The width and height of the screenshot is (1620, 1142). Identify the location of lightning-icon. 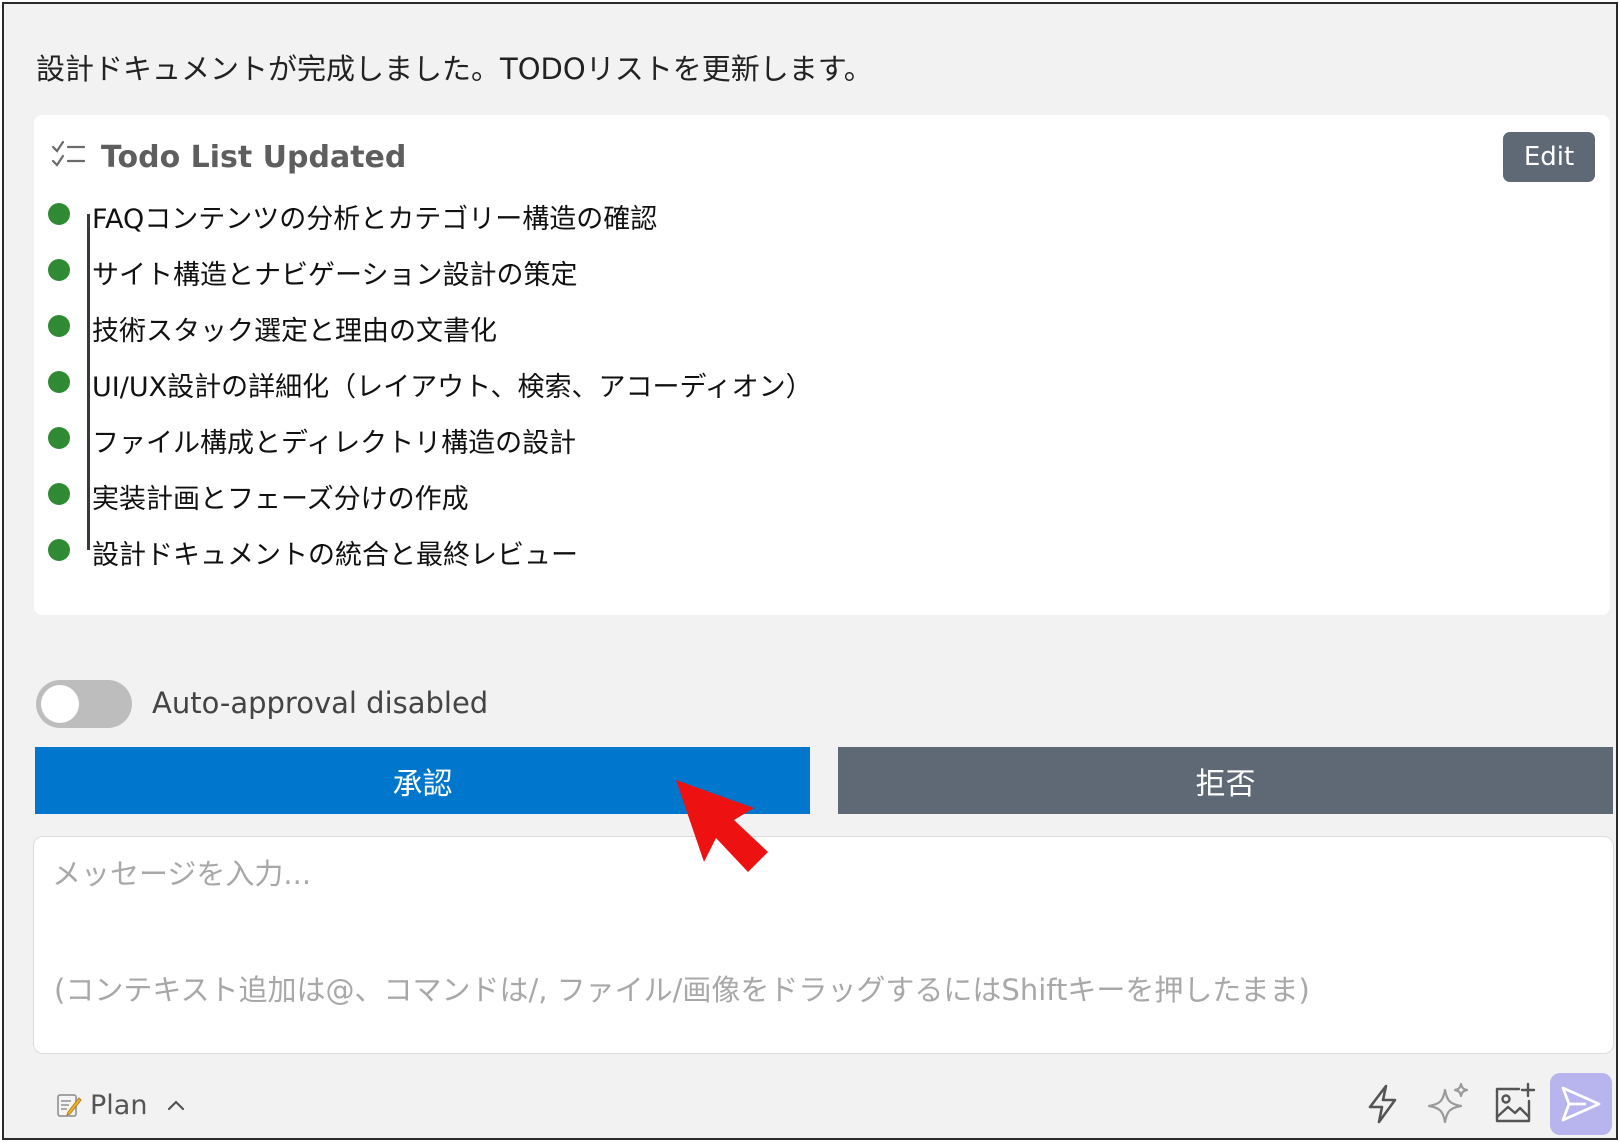
(1383, 1104).